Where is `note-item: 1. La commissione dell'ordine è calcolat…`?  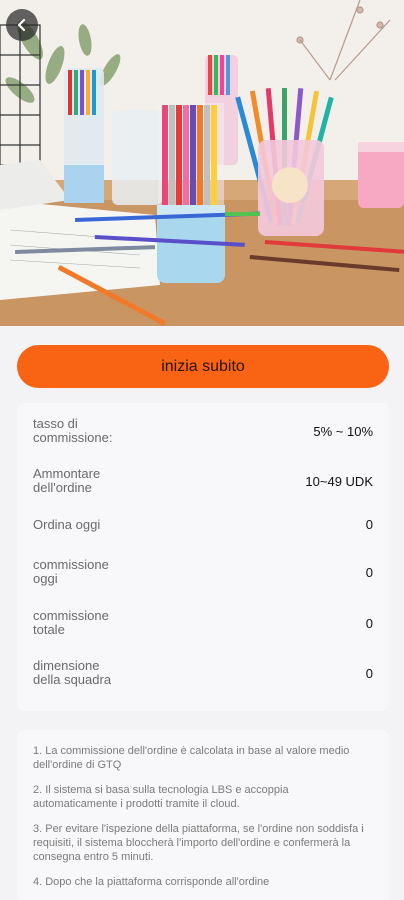
note-item: 1. La commissione dell'ordine è calcolat… is located at coordinates (191, 758).